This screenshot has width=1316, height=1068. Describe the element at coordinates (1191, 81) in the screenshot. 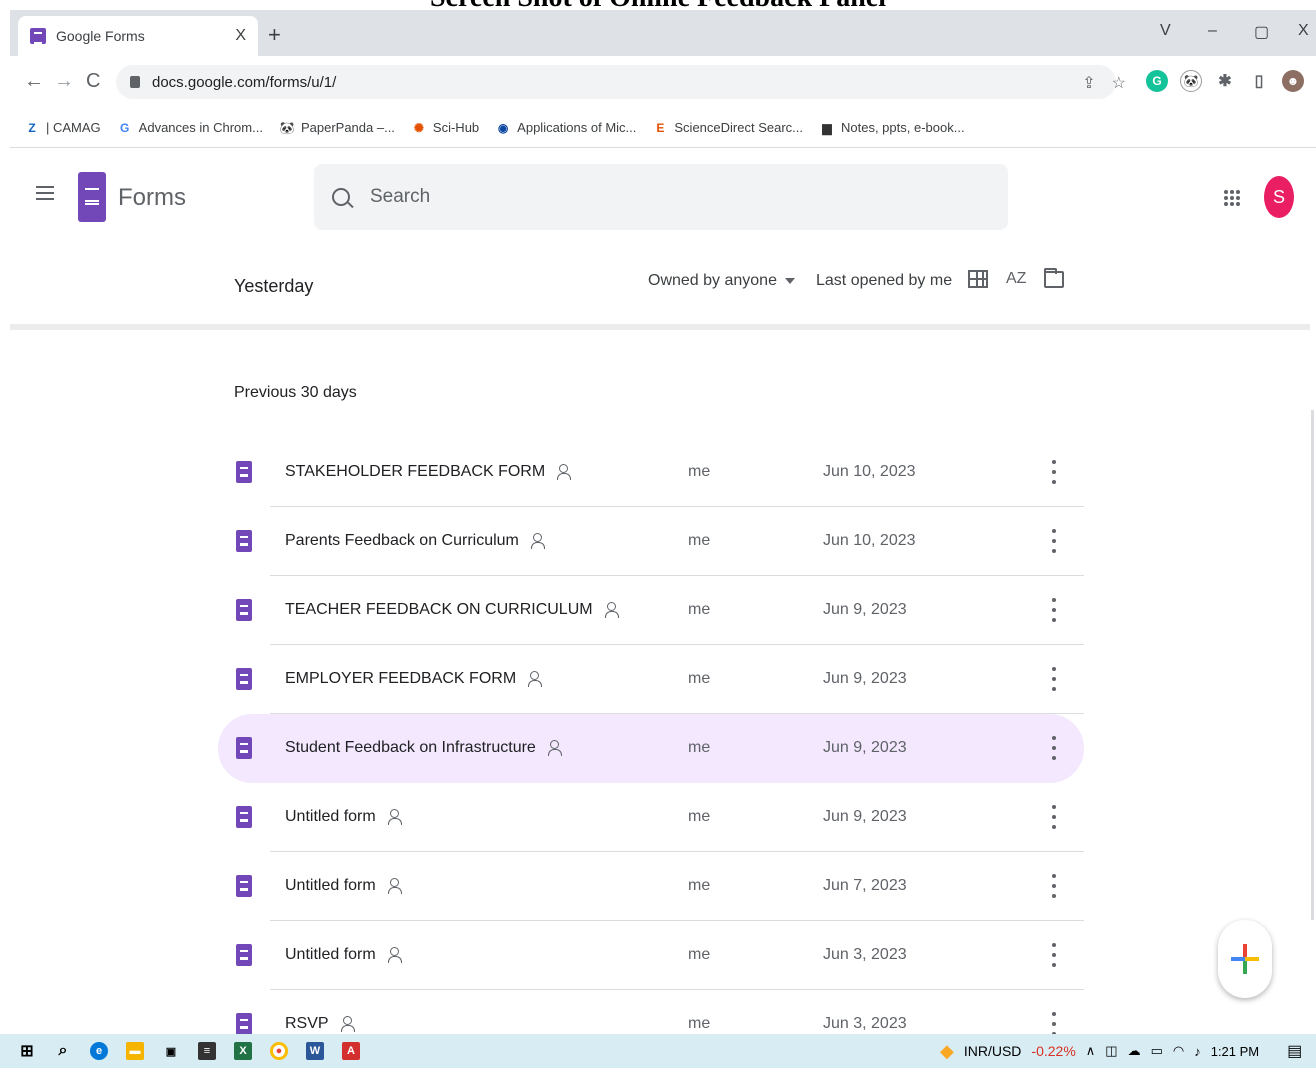

I see `paperpanda-extension-icon: 🐼` at that location.